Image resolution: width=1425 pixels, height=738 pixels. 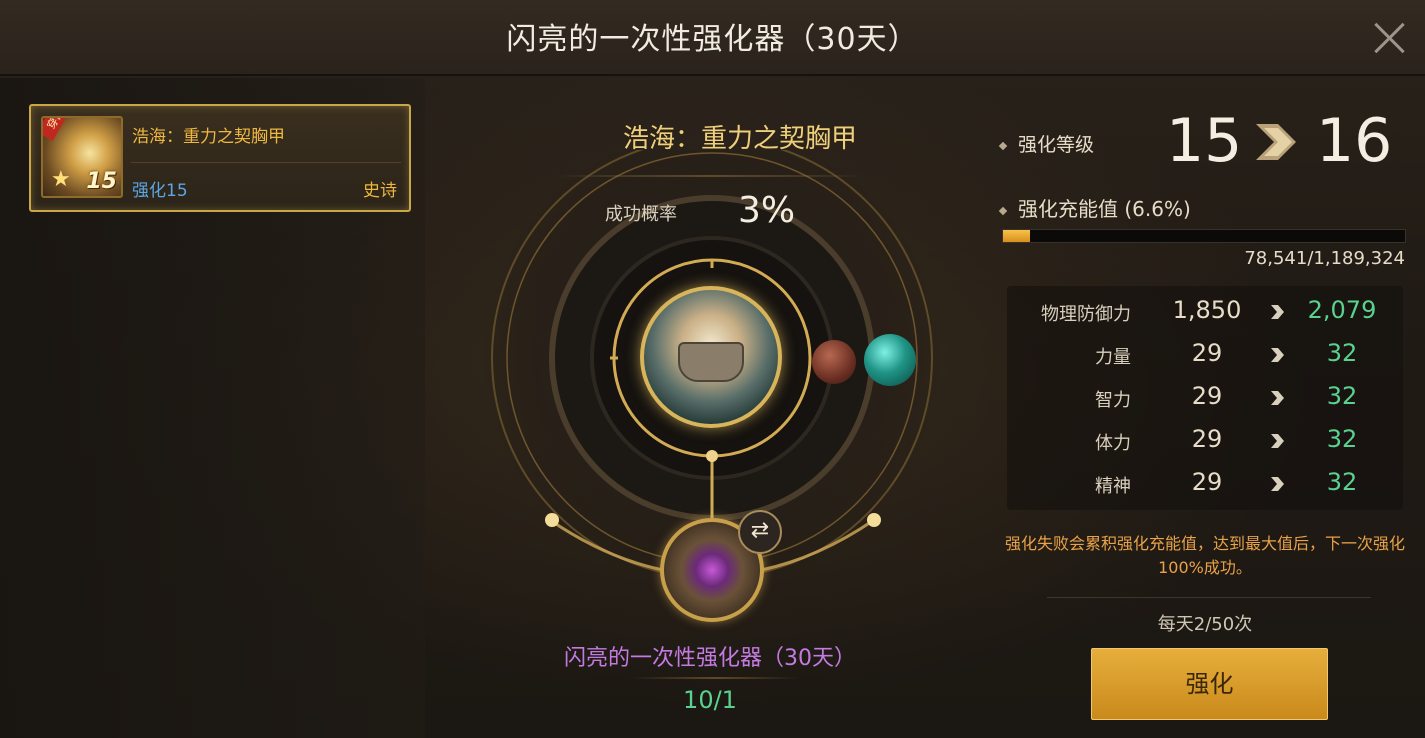 I want to click on enhance-level-label: 强化等级, so click(x=1046, y=143).